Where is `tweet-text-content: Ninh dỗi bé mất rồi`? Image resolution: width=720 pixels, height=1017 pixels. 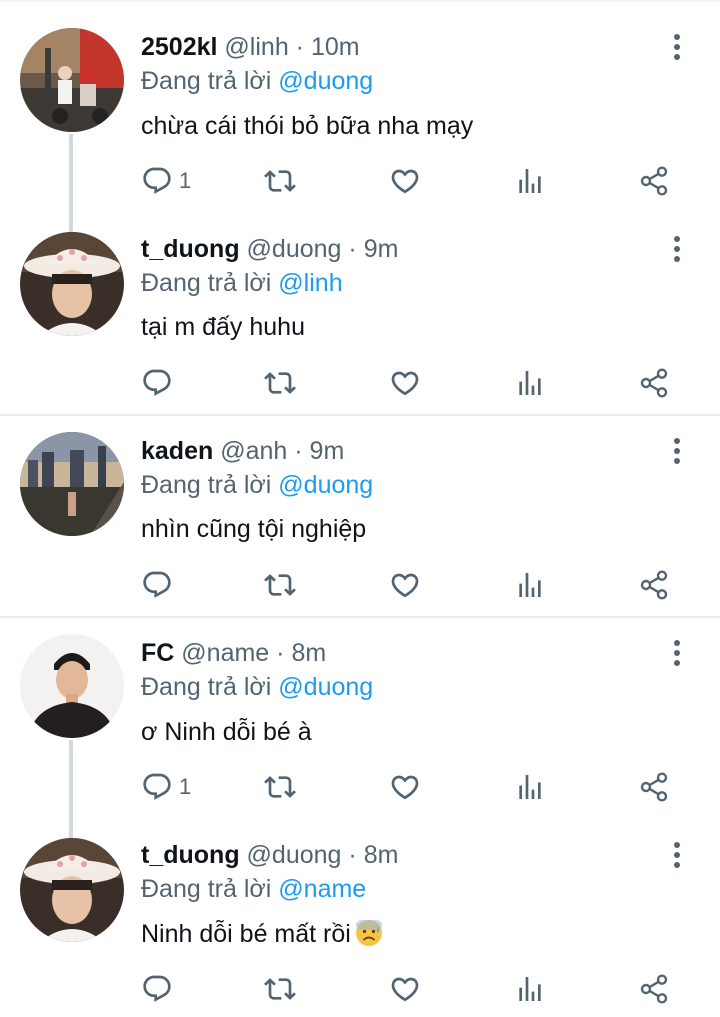 tweet-text-content: Ninh dỗi bé mất rồi is located at coordinates (246, 934).